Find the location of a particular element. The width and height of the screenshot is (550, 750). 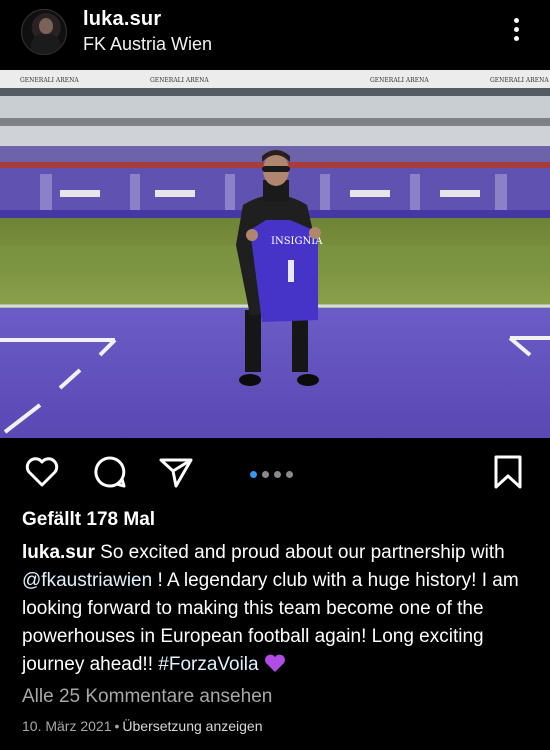

comment-bubble-icon is located at coordinates (110, 472).